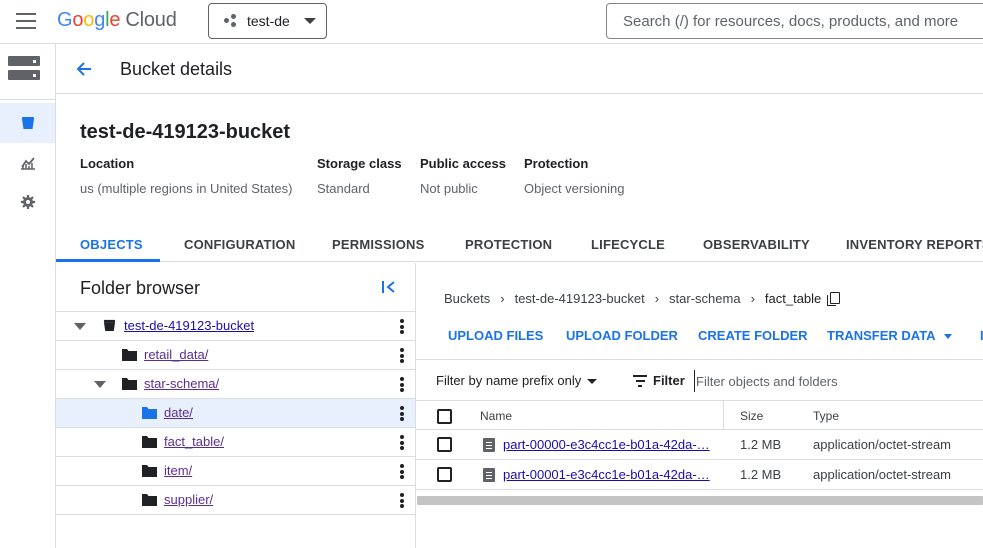  Describe the element at coordinates (309, 21) in the screenshot. I see `chevron-down-icon` at that location.